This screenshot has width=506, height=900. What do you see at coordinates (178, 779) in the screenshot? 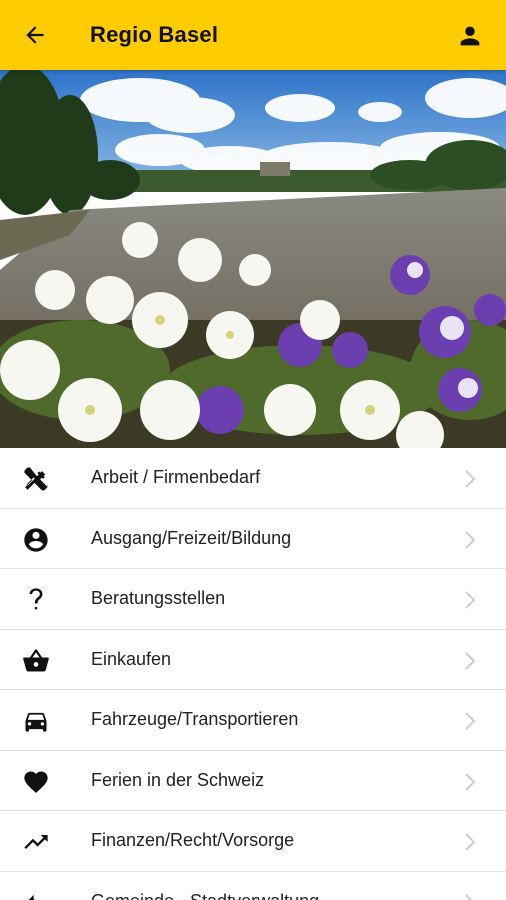
I see `list-item-label: Ferien in der Schweiz` at bounding box center [178, 779].